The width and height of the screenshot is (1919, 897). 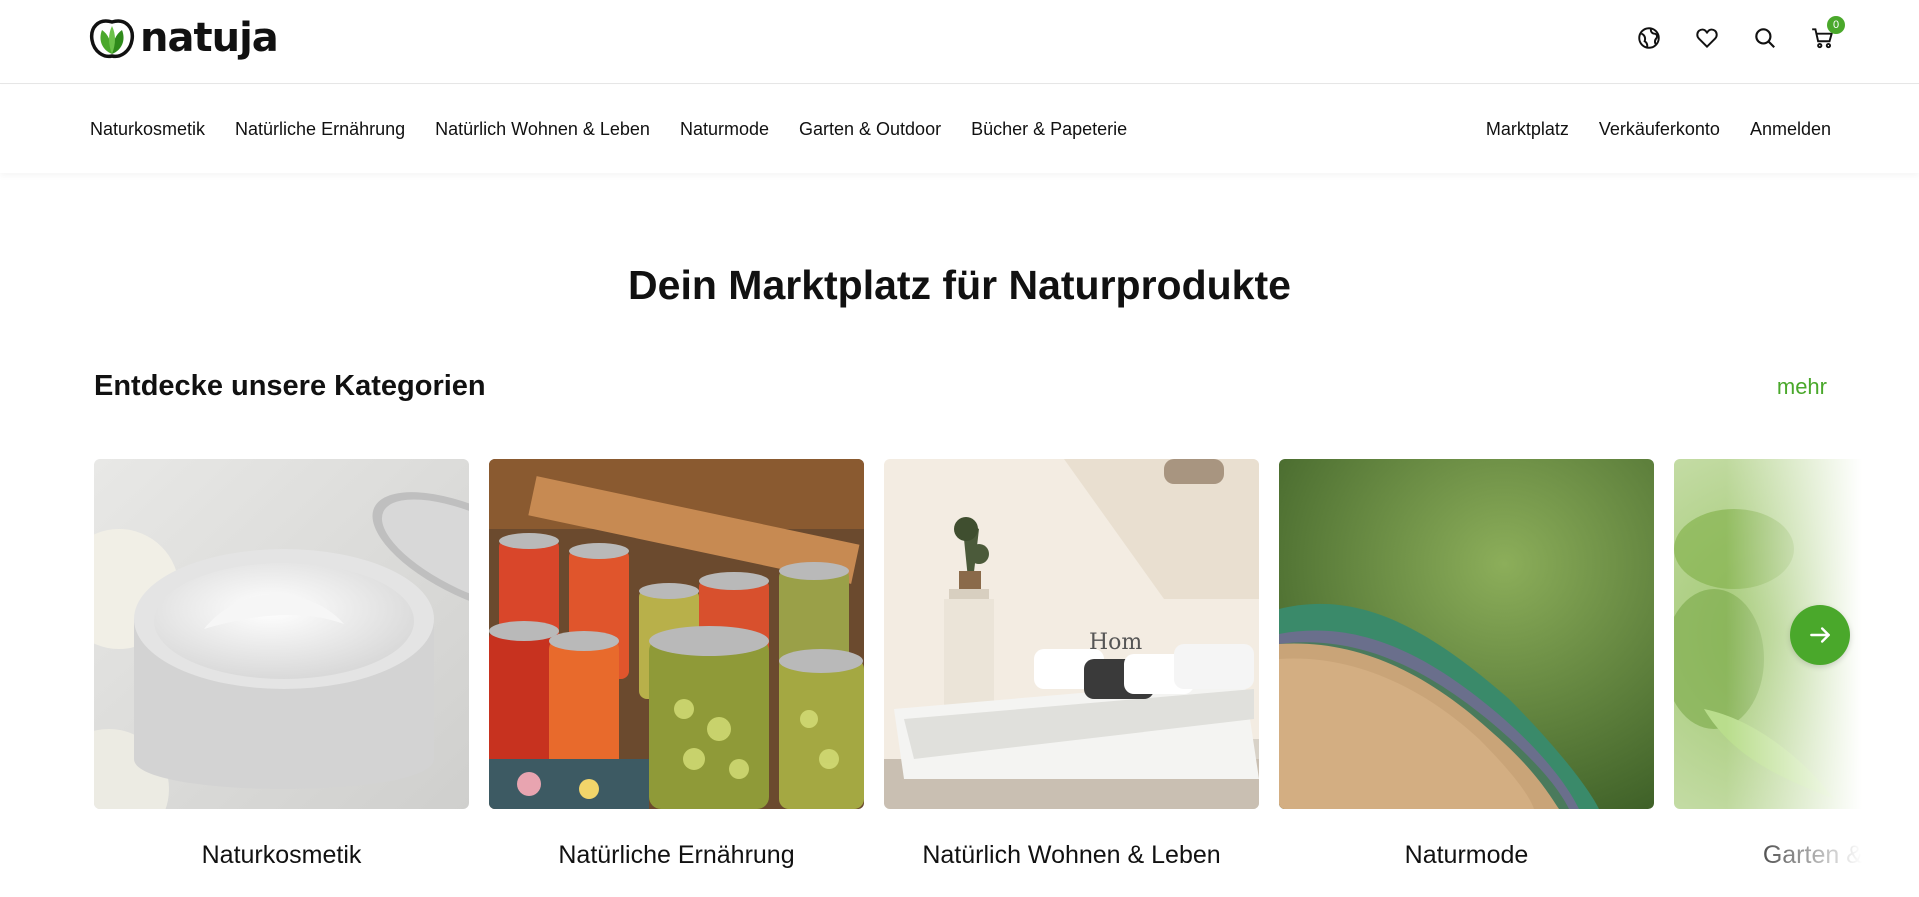 I want to click on category-label: Natürlich Wohnen & Leben, so click(x=1071, y=855).